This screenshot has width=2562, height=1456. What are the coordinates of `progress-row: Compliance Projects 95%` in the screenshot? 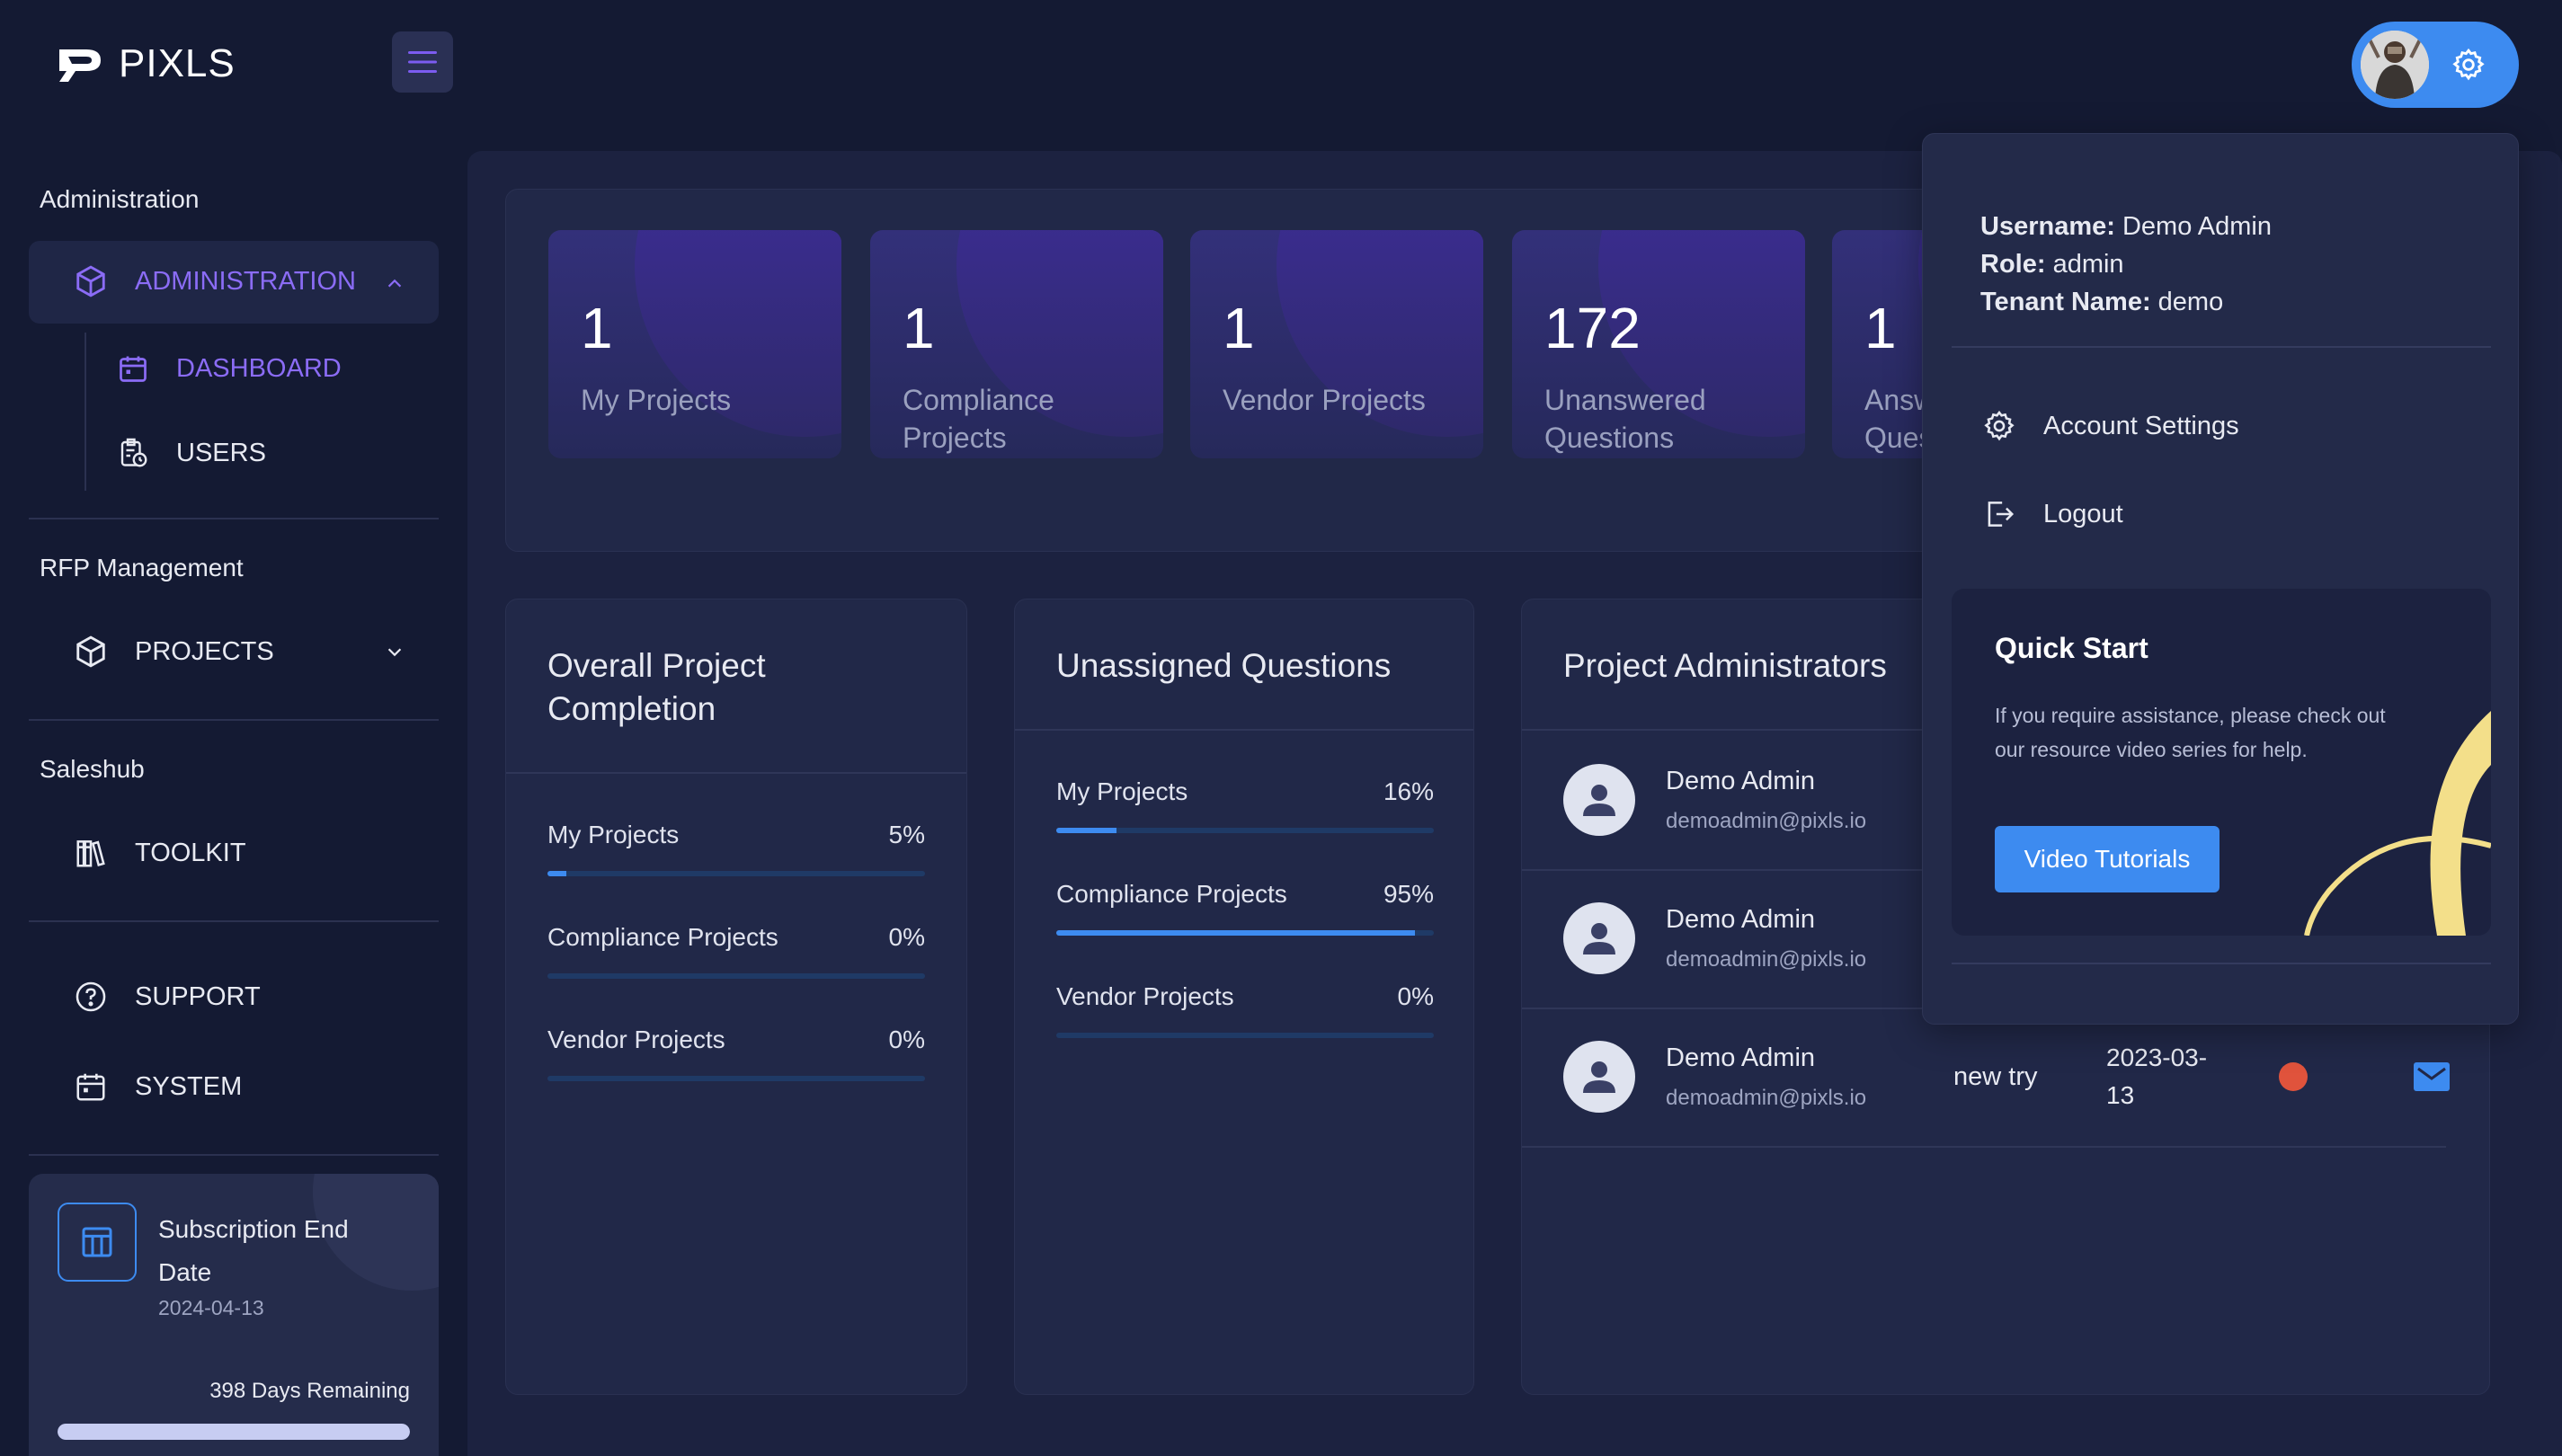 It's located at (1245, 908).